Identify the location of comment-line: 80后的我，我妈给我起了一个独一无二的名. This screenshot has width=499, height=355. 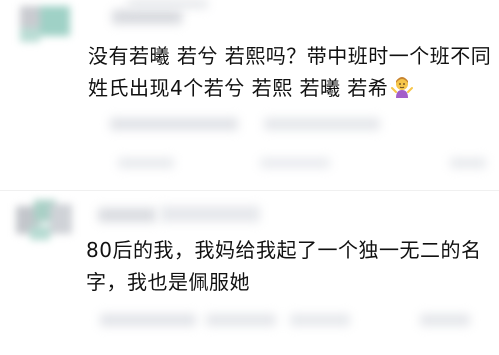
(284, 250).